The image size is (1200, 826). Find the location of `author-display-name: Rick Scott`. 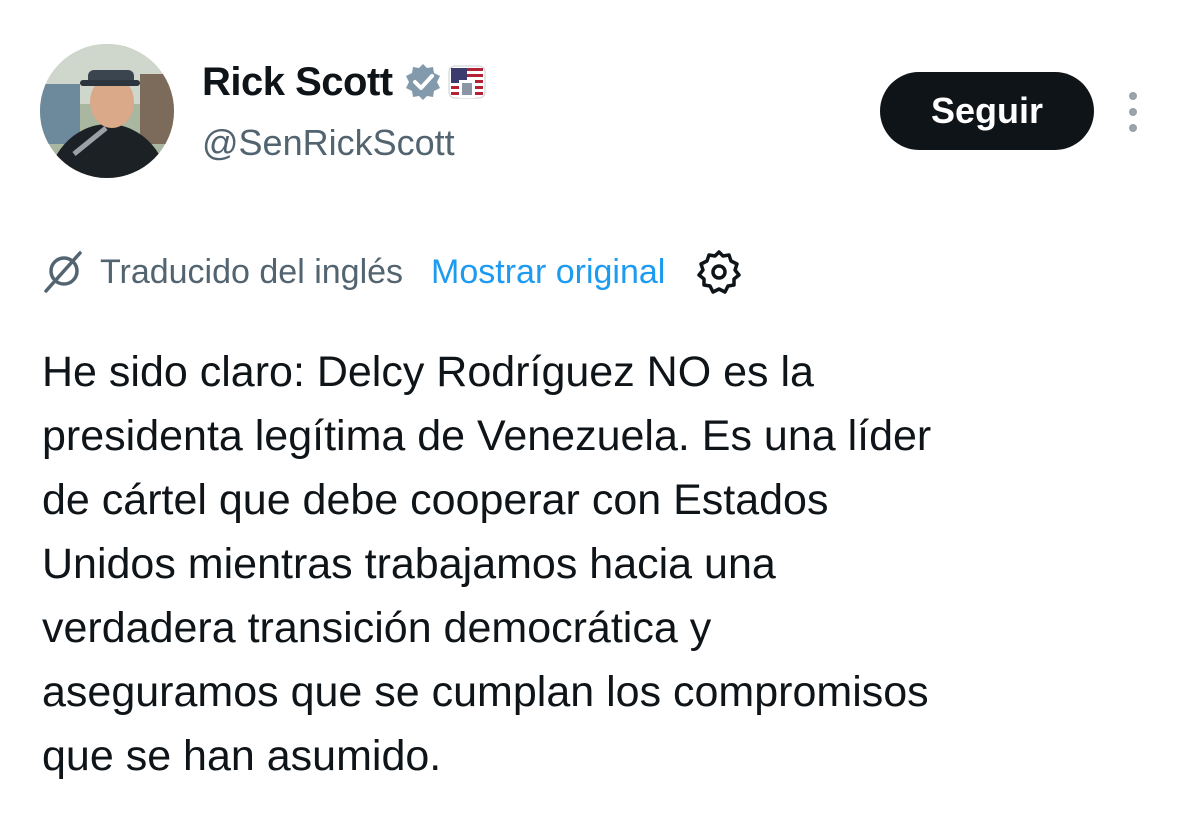

author-display-name: Rick Scott is located at coordinates (297, 82).